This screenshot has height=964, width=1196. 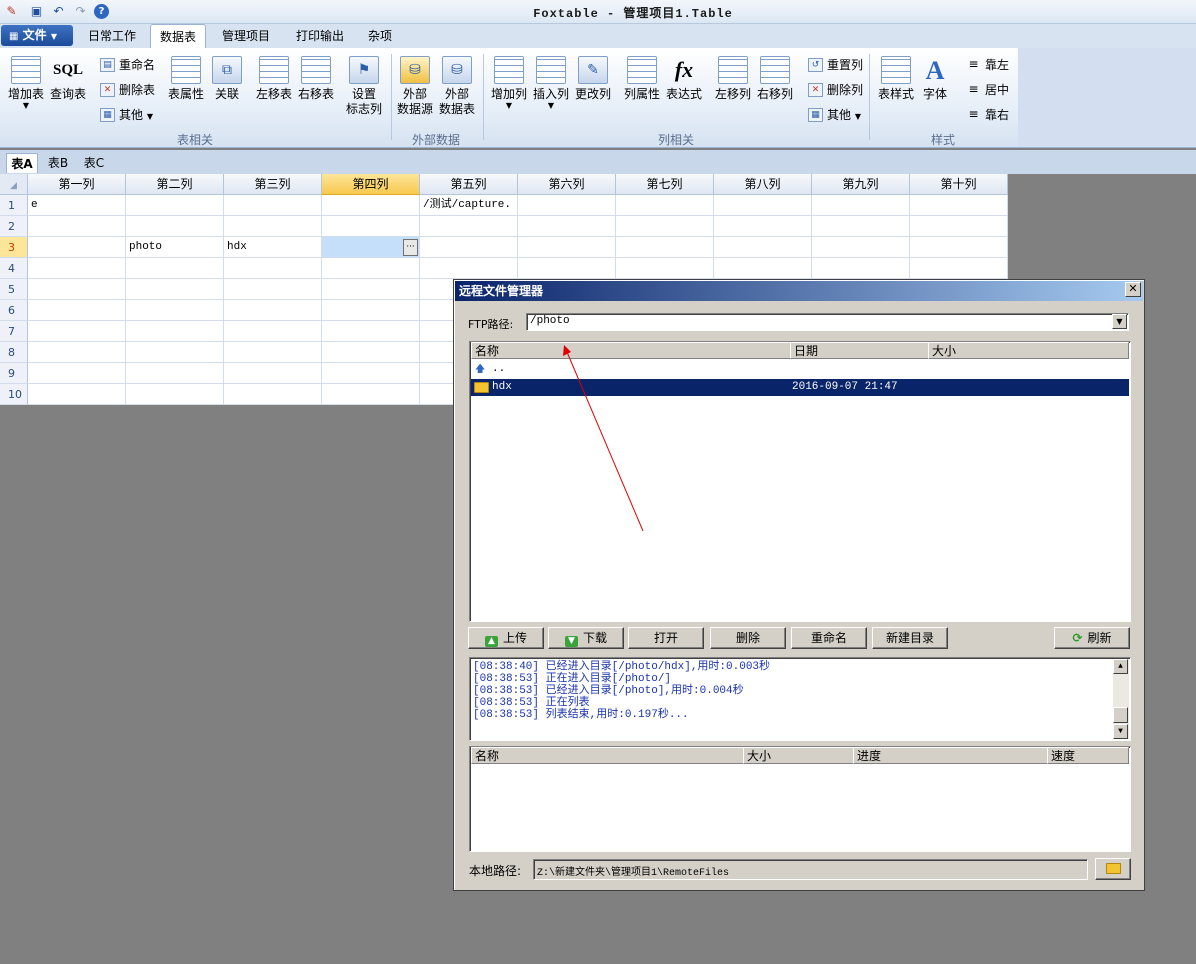 I want to click on sheet-tab-b: 表B, so click(x=58, y=163).